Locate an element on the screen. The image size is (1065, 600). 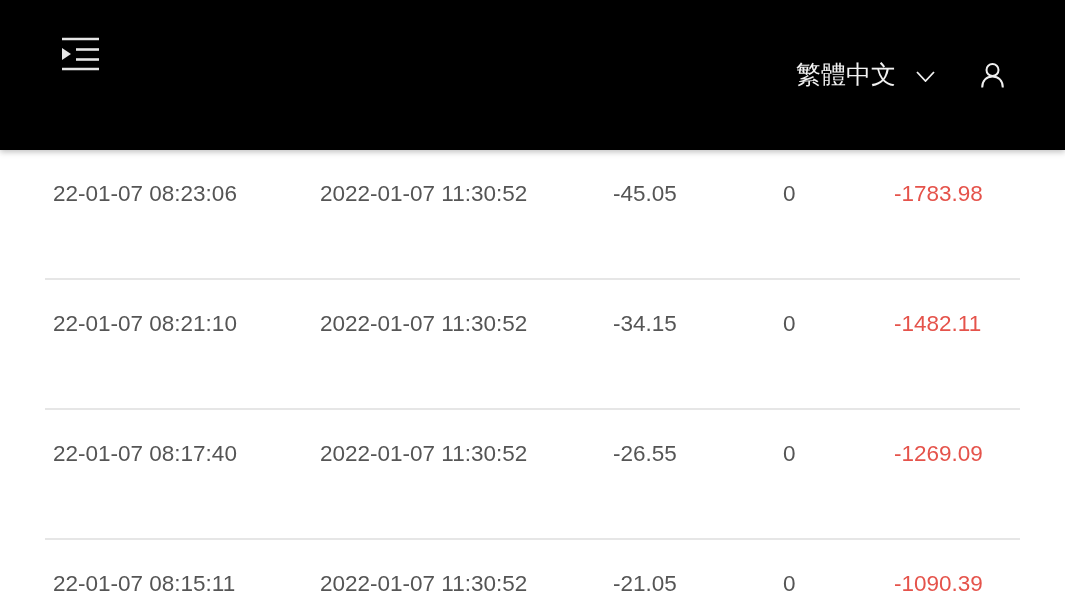
table-cell: -21.05 is located at coordinates (645, 584).